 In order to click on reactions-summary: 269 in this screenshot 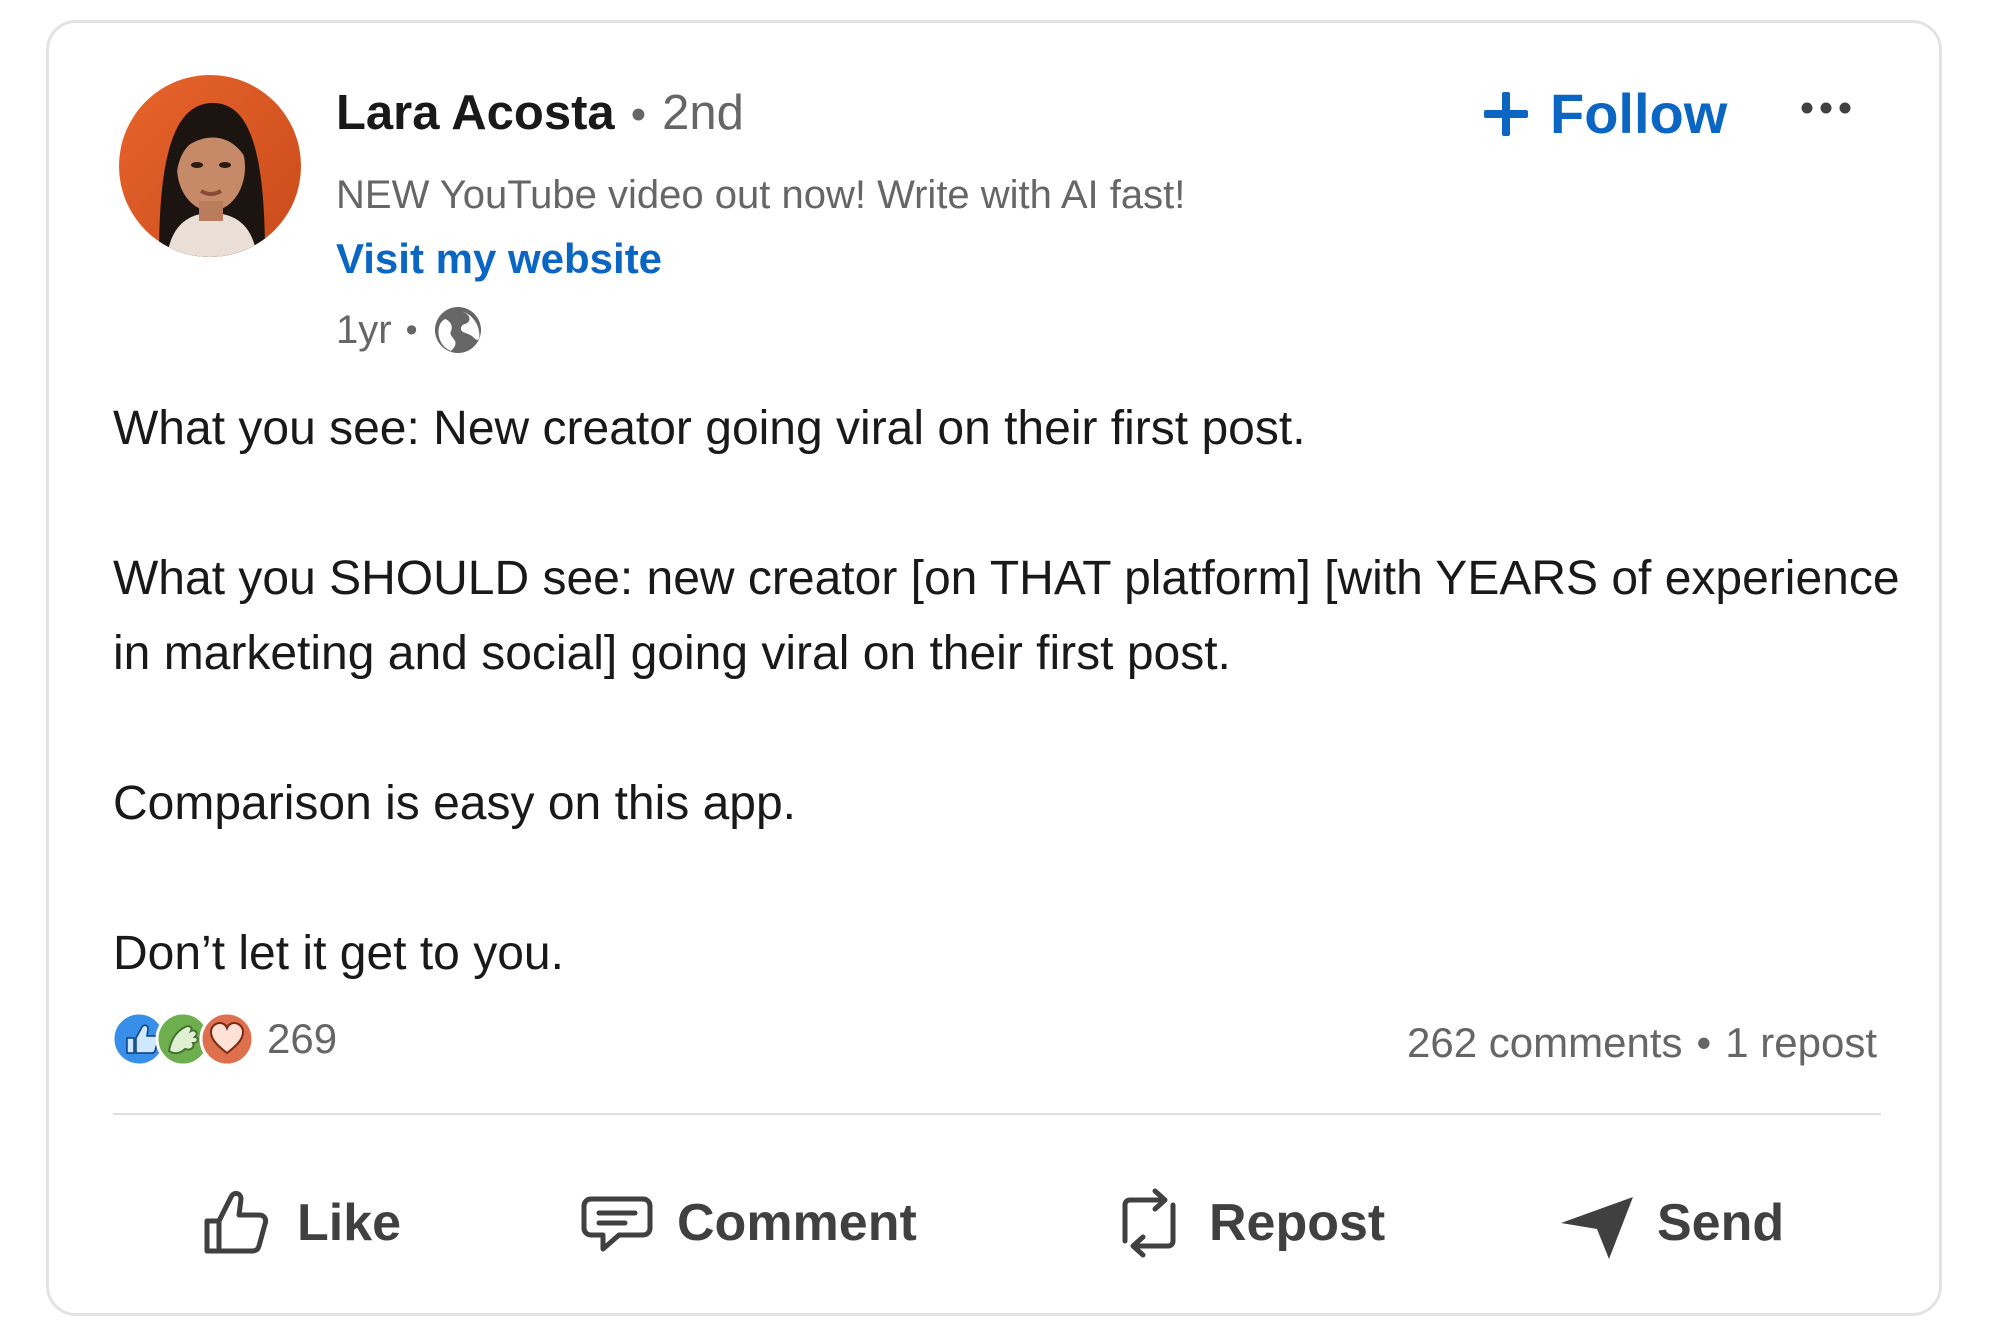, I will do `click(224, 1039)`.